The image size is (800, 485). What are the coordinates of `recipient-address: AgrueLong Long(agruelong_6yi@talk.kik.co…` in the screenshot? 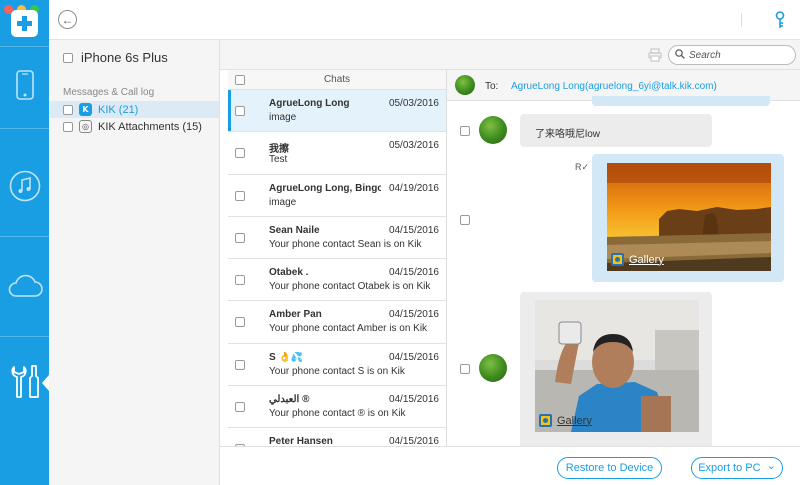 It's located at (614, 86).